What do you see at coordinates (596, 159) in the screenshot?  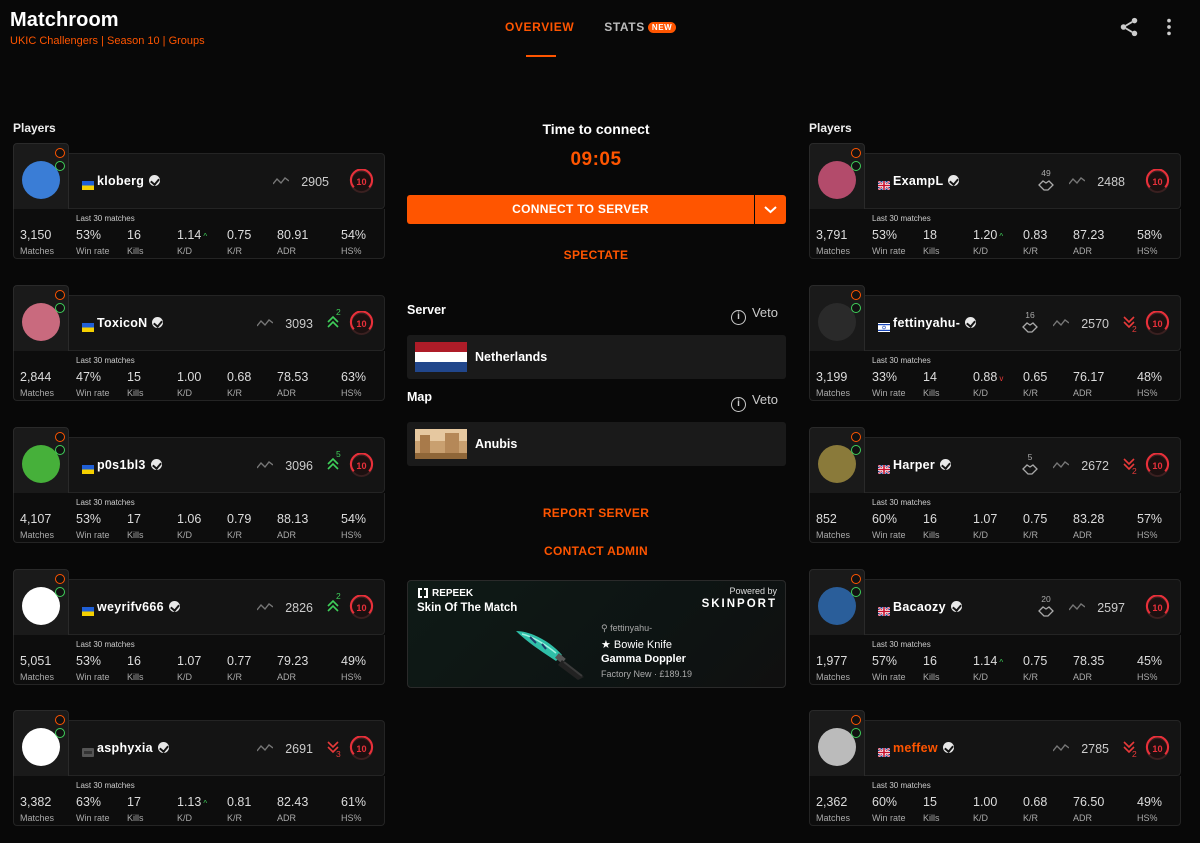 I see `connect-timer: 09:05` at bounding box center [596, 159].